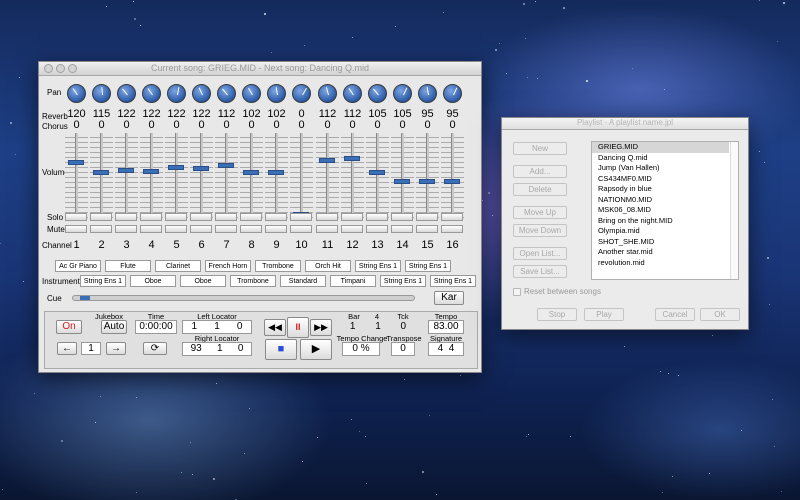 The height and width of the screenshot is (500, 800). What do you see at coordinates (281, 349) in the screenshot?
I see `stop-button: ■` at bounding box center [281, 349].